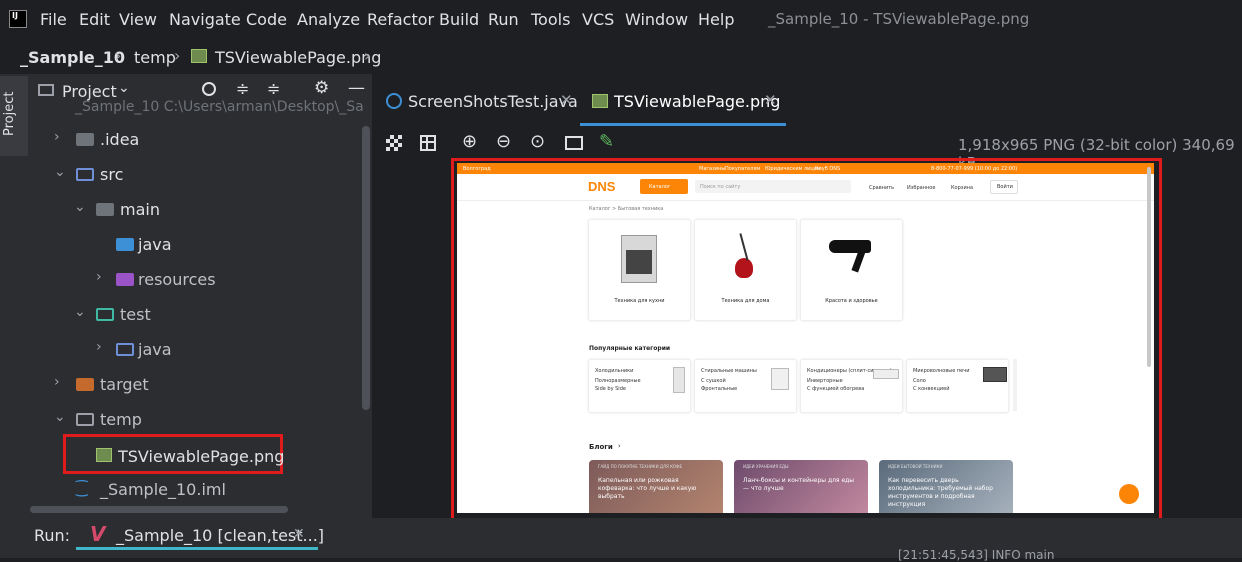 This screenshot has height=562, width=1242. What do you see at coordinates (766, 466) in the screenshot?
I see `dns-blog-tag: ИДЕИ ХРАНЕНИЯ ЕДЫ` at bounding box center [766, 466].